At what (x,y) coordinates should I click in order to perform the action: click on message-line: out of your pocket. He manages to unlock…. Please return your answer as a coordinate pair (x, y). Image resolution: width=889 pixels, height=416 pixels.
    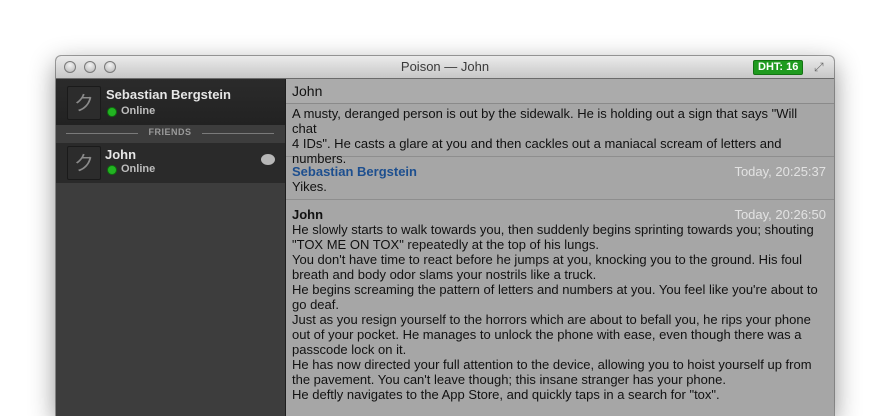
    Looking at the image, I should click on (547, 334).